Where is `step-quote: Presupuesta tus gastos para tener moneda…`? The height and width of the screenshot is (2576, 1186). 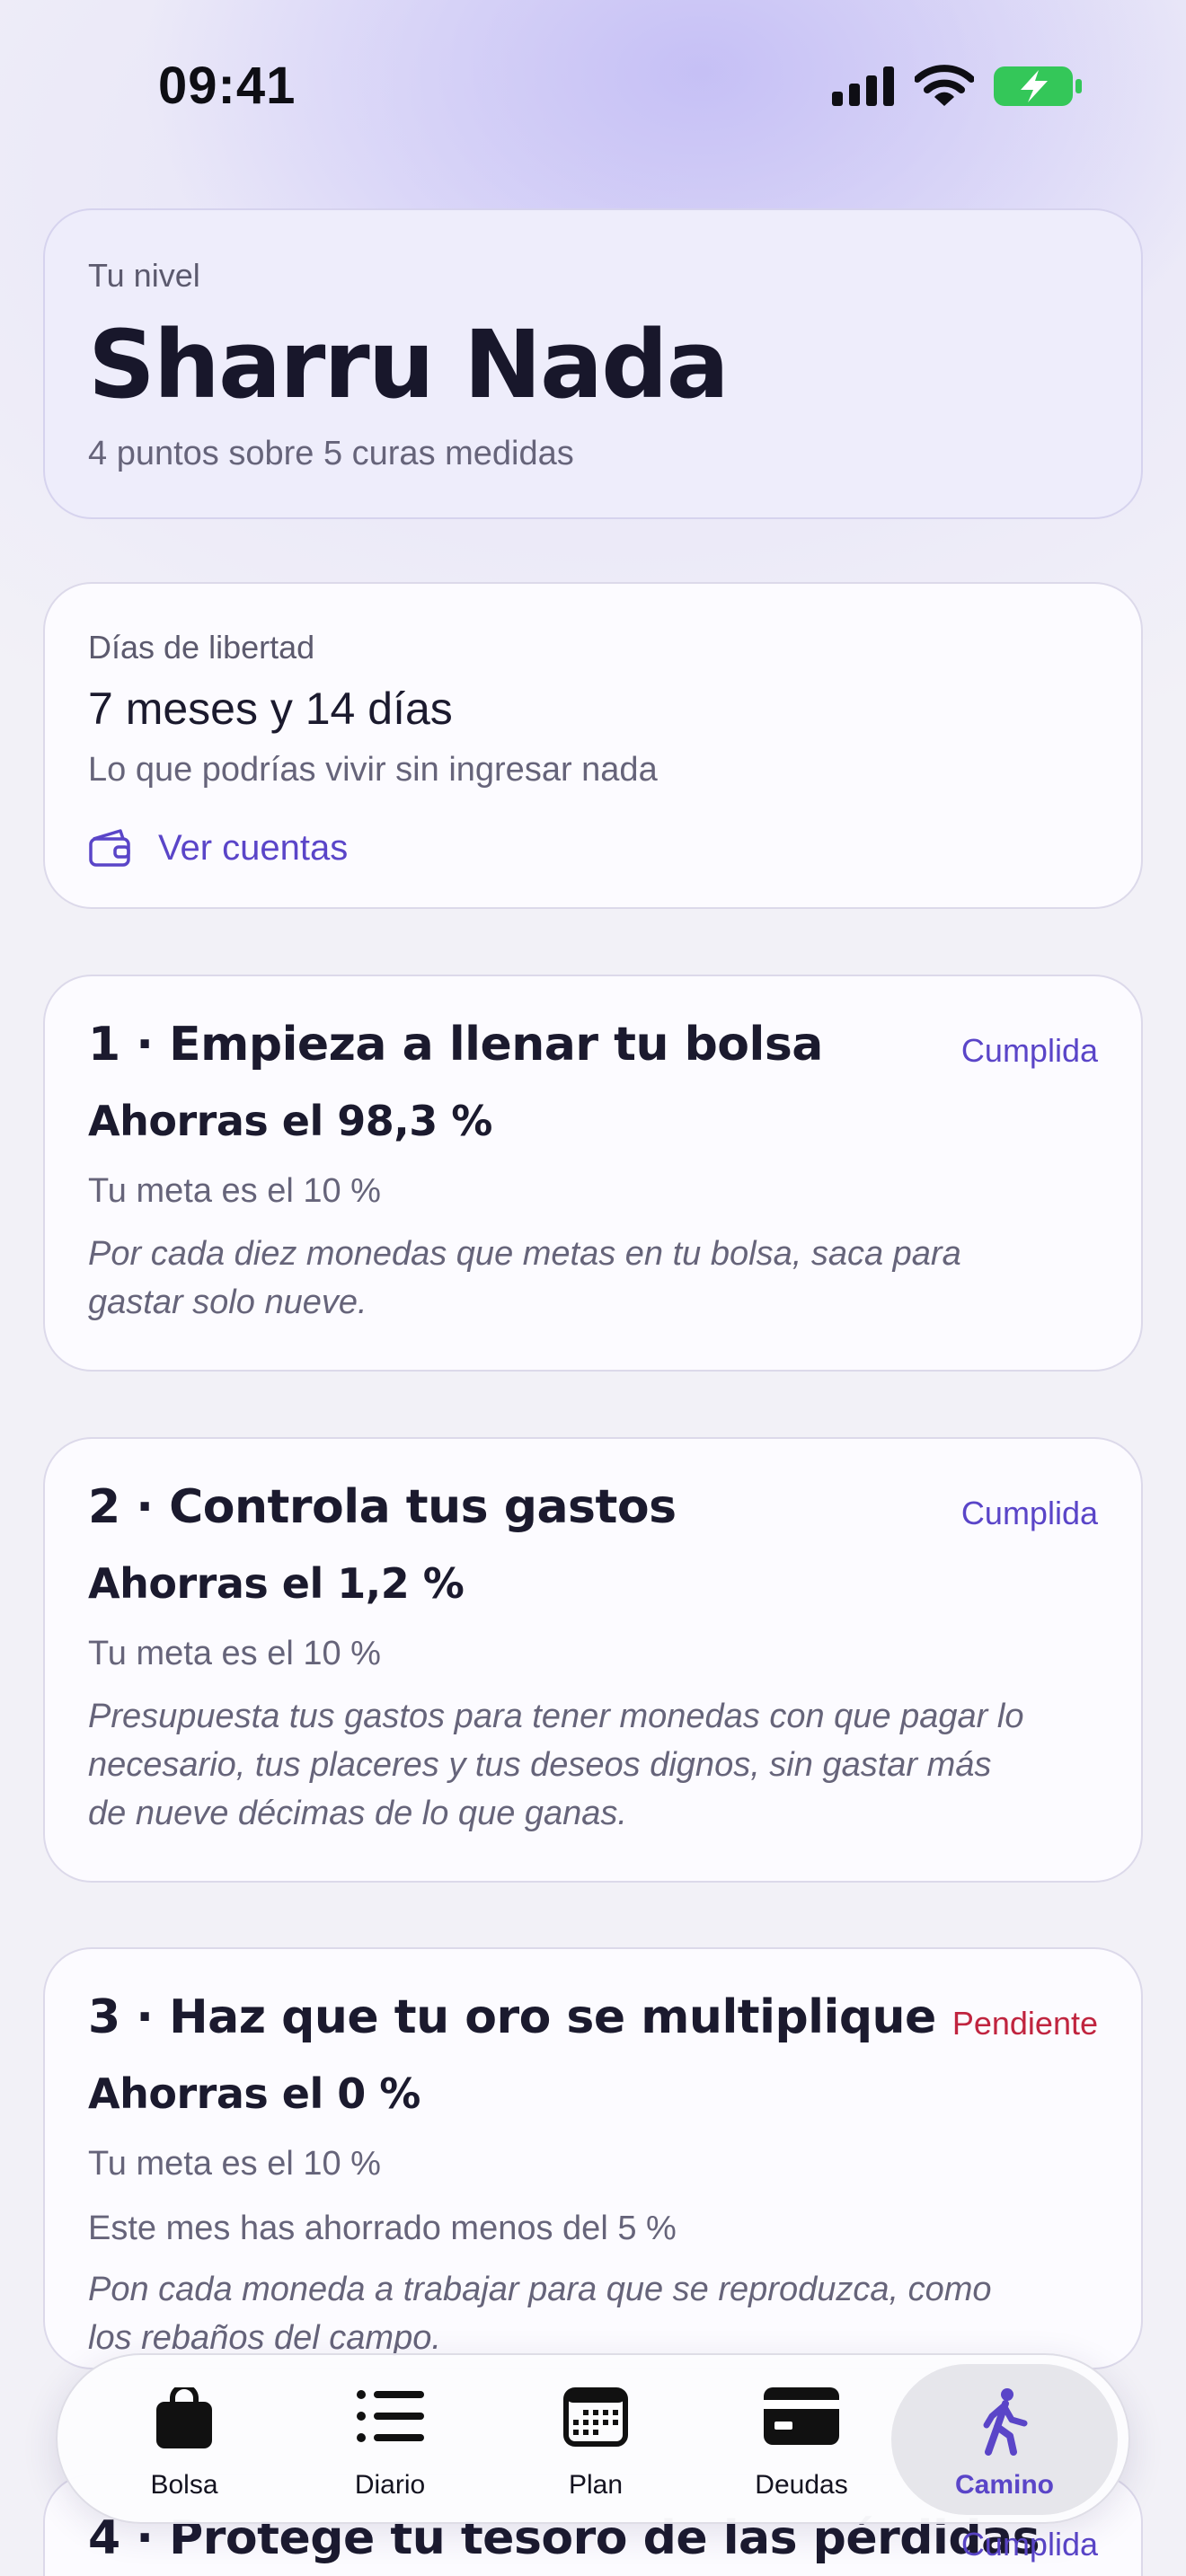 step-quote: Presupuesta tus gastos para tener moneda… is located at coordinates (593, 1765).